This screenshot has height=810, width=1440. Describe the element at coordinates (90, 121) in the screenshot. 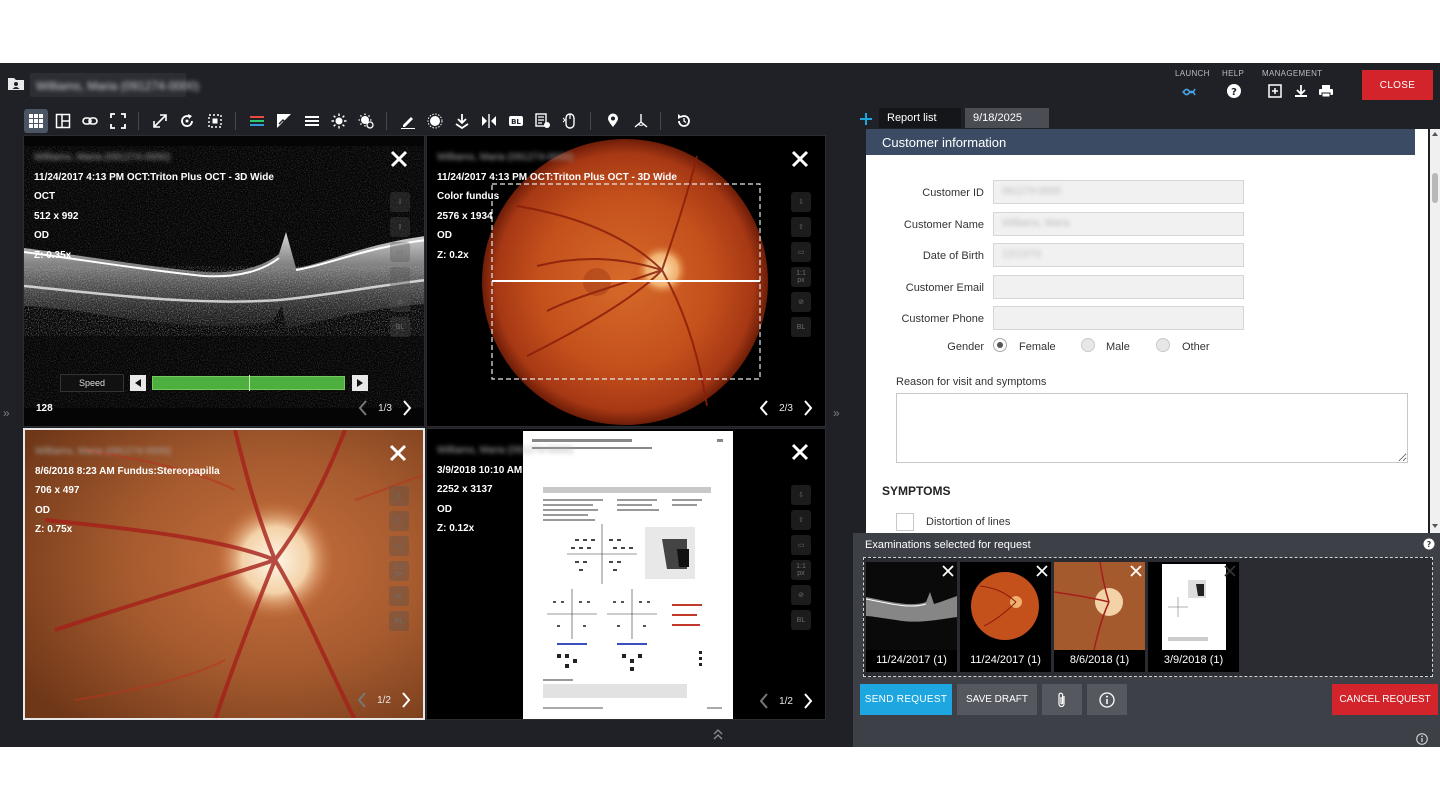

I see `link-icon` at that location.